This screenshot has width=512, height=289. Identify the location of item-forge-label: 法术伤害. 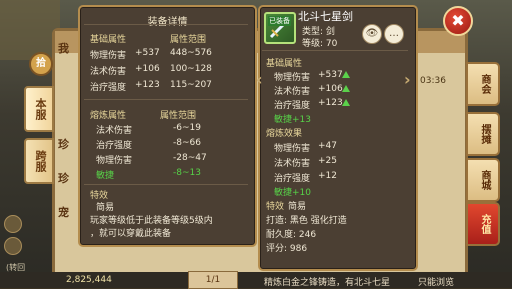
(292, 164).